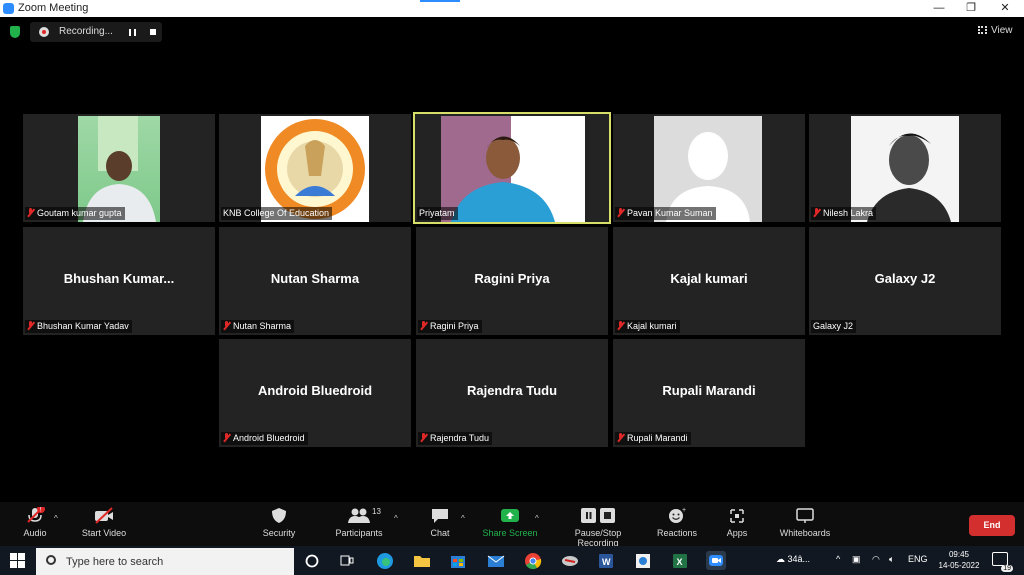  What do you see at coordinates (838, 559) in the screenshot?
I see `tray-overflow-icon: ^` at bounding box center [838, 559].